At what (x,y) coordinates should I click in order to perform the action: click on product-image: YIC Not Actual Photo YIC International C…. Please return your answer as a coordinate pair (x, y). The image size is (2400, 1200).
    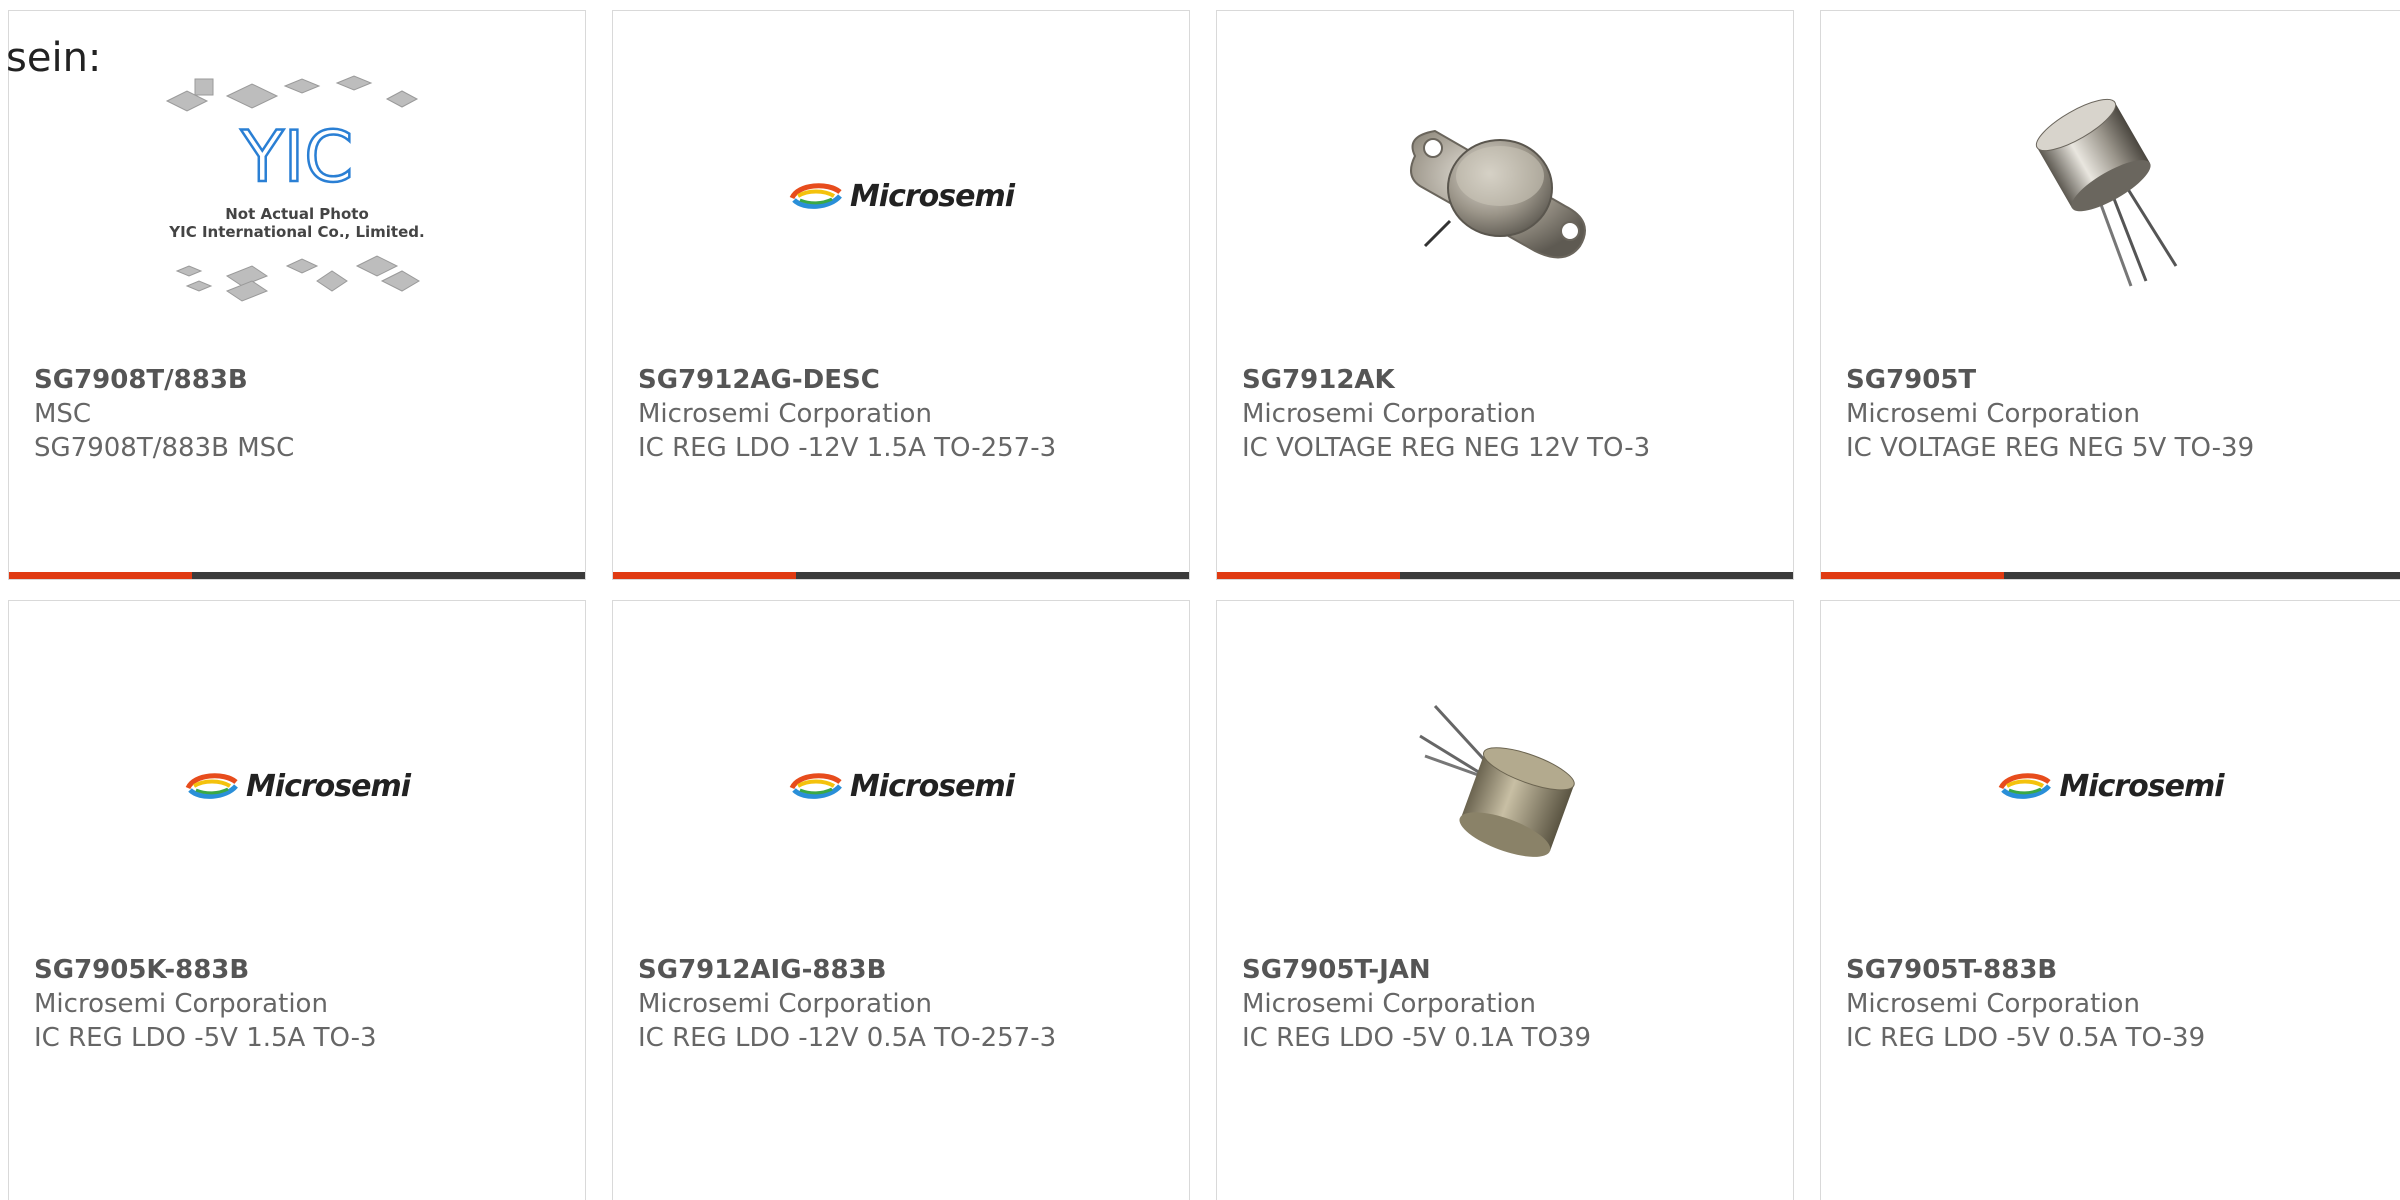
    Looking at the image, I should click on (297, 196).